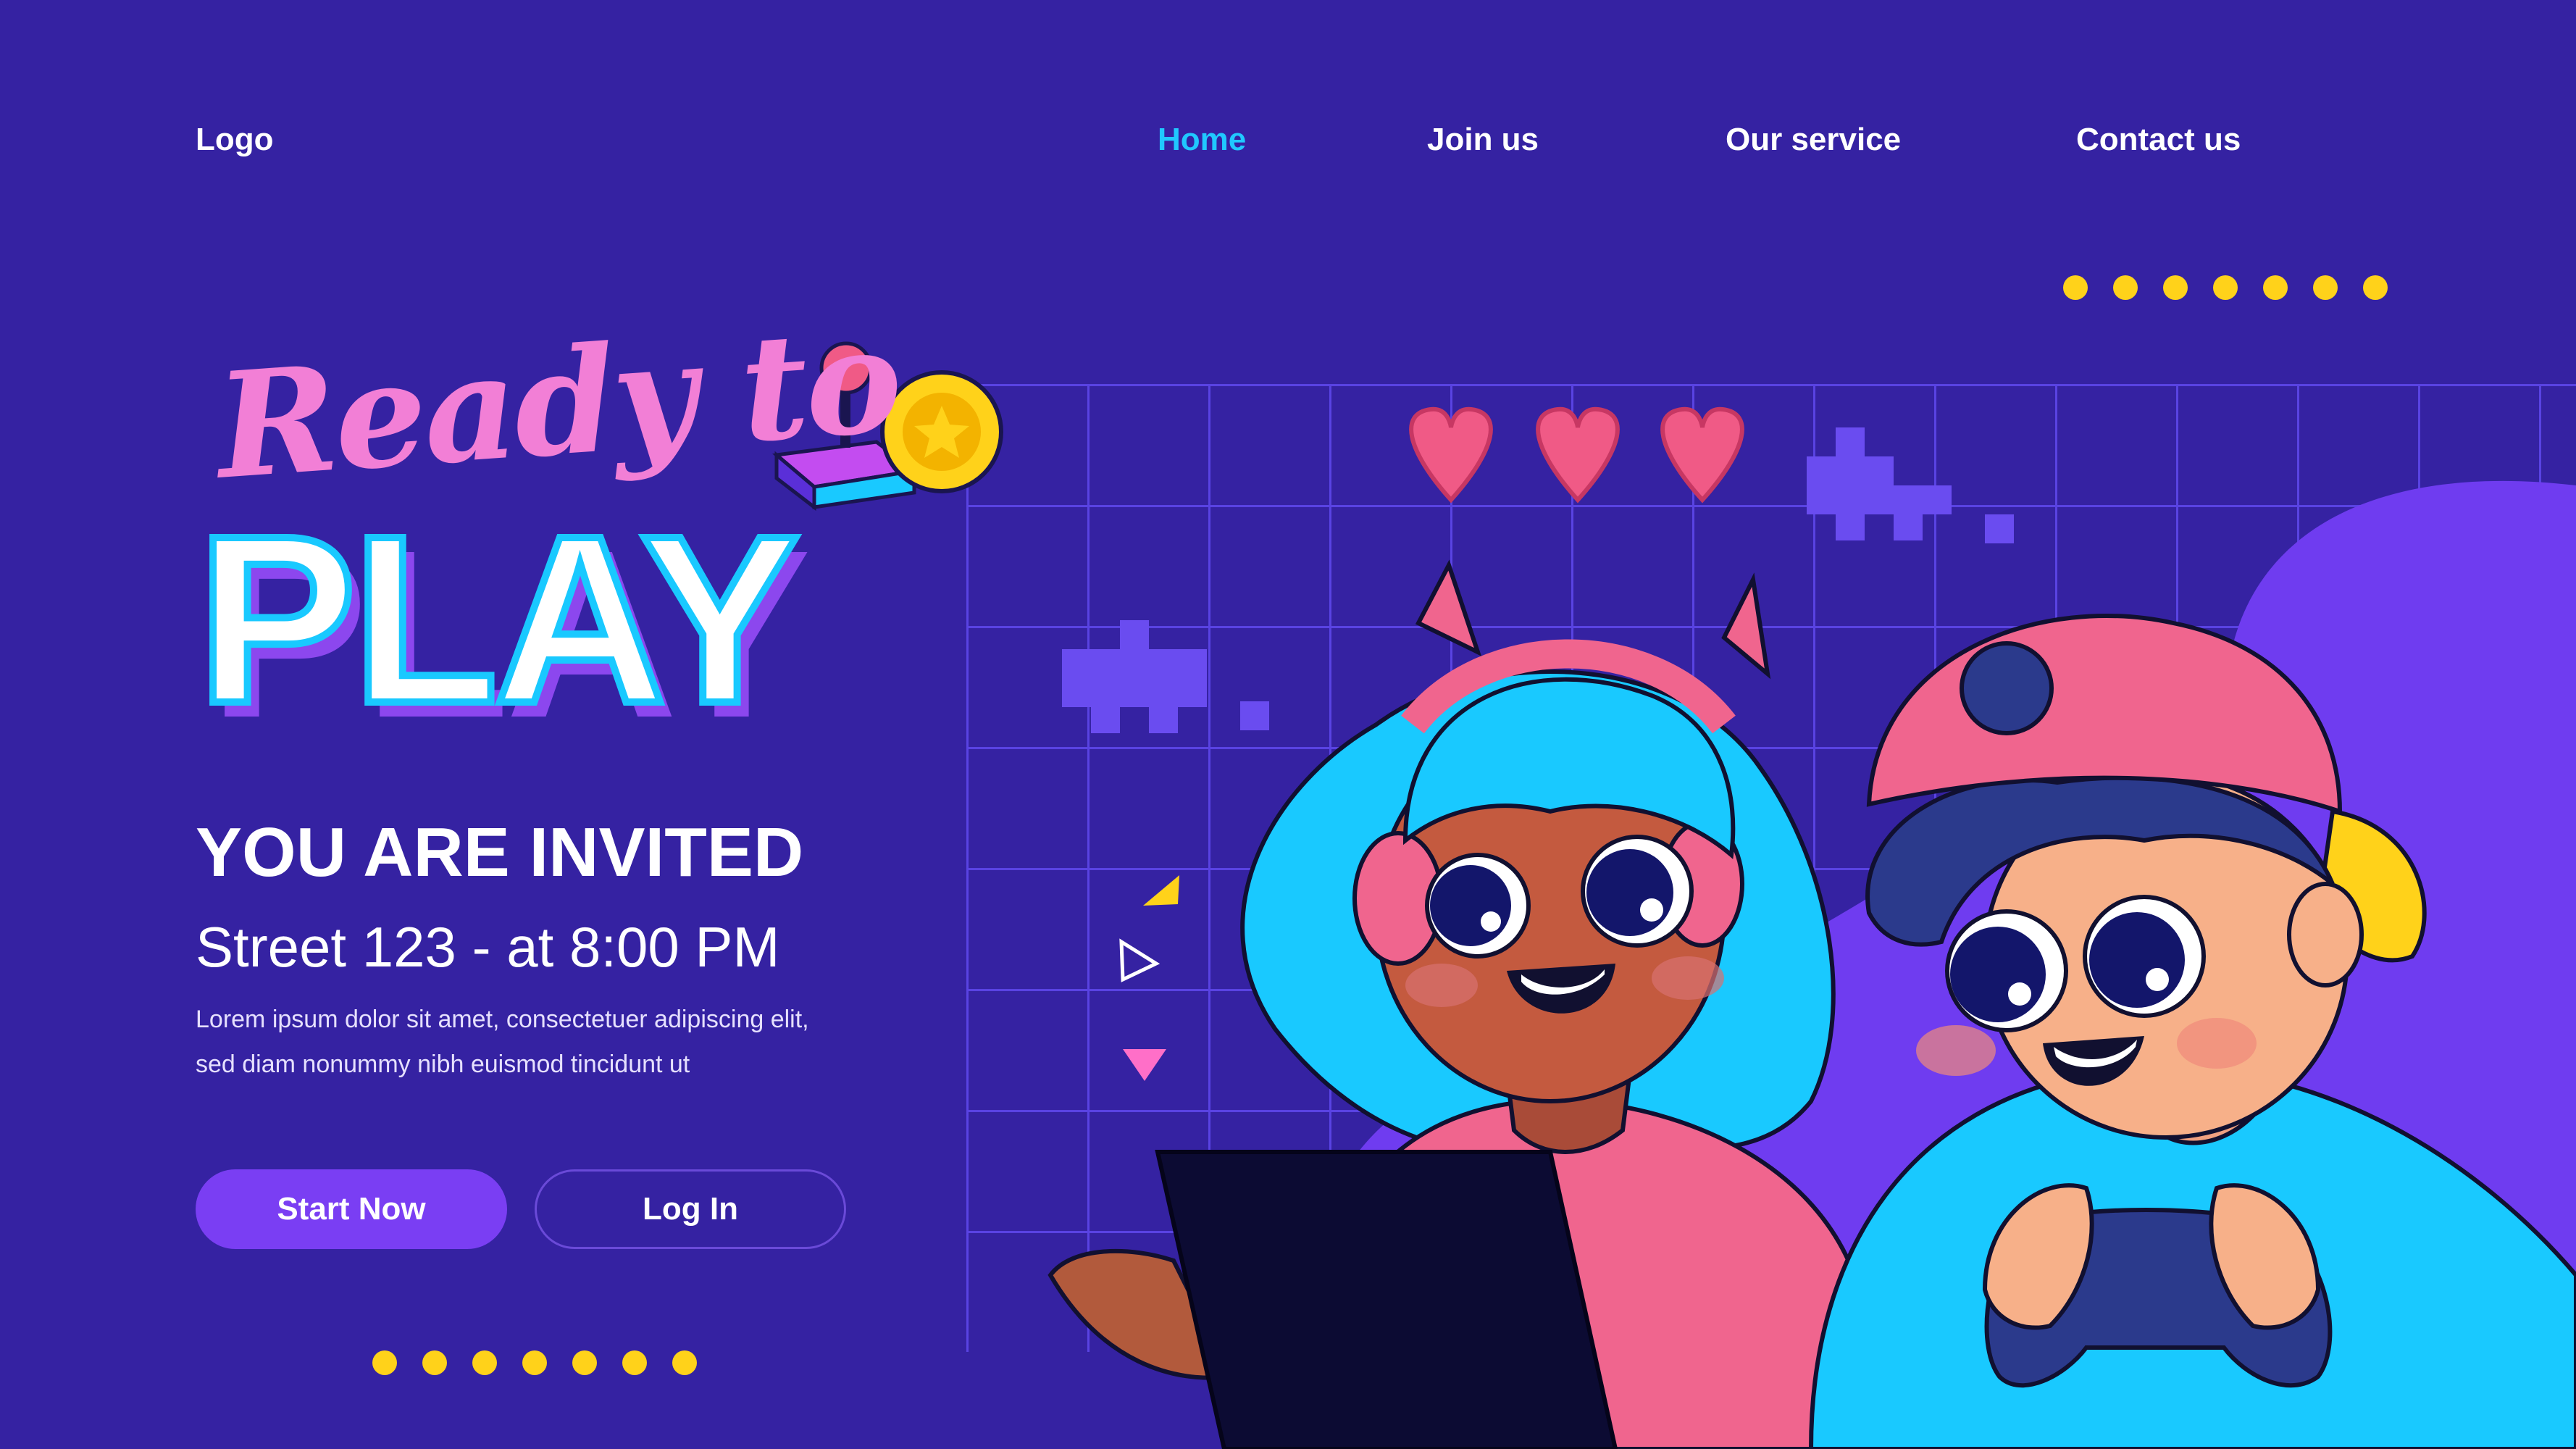 This screenshot has height=1449, width=2576. Describe the element at coordinates (351, 1209) in the screenshot. I see `start-now-button: Start Now` at that location.